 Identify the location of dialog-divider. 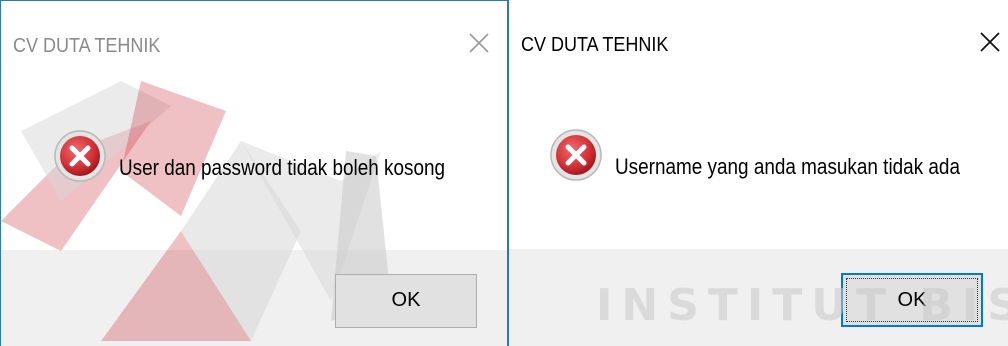
(508, 173).